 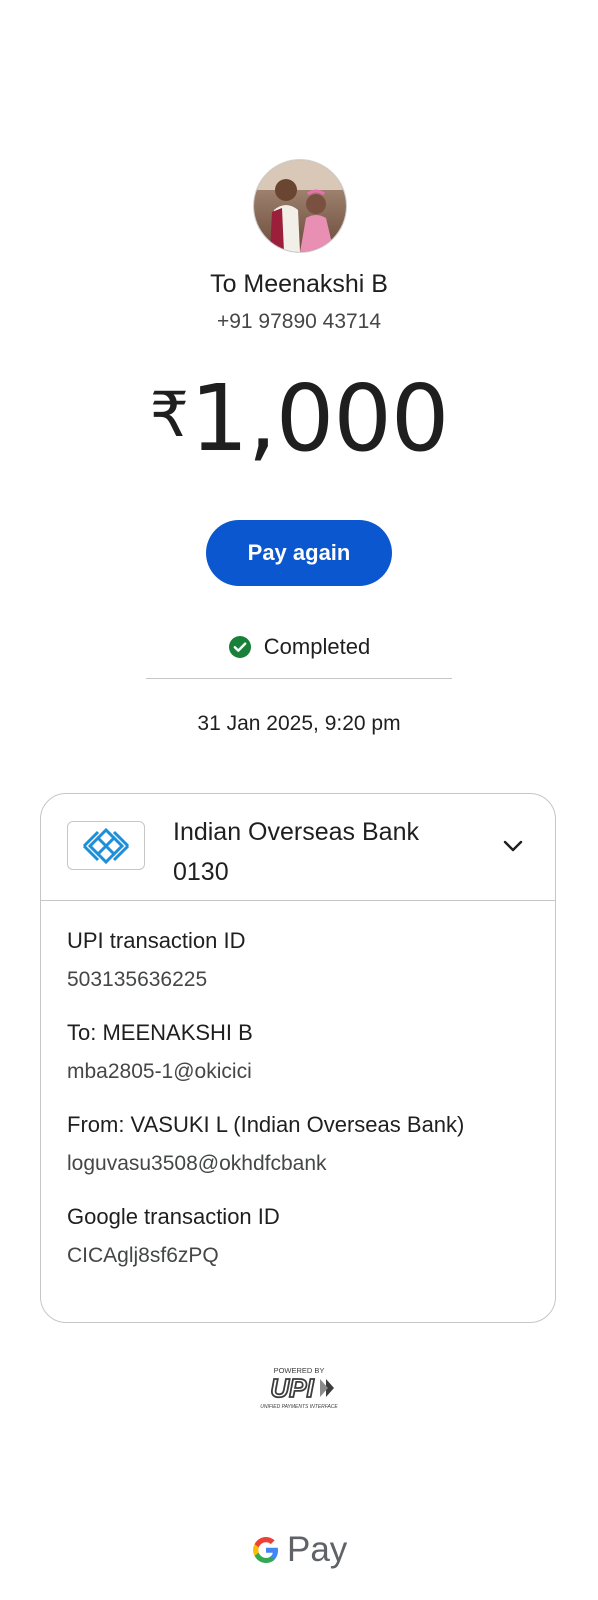 What do you see at coordinates (265, 1550) in the screenshot?
I see `google-g-icon` at bounding box center [265, 1550].